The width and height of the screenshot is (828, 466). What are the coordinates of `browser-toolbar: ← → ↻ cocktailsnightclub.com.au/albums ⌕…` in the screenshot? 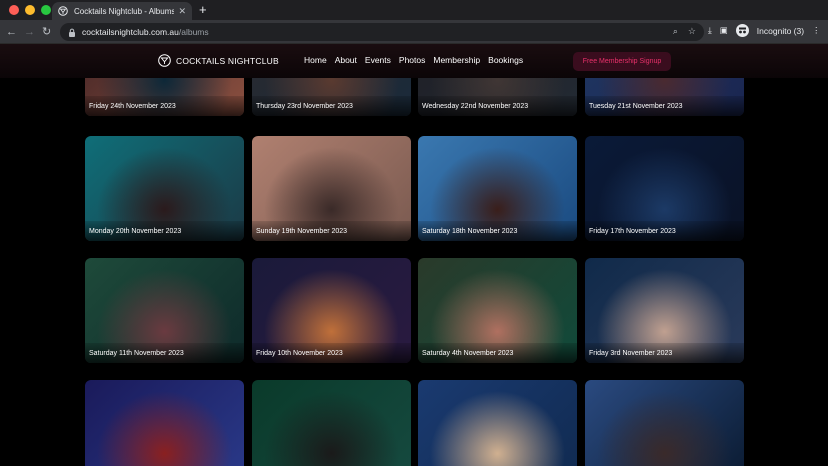 It's located at (414, 32).